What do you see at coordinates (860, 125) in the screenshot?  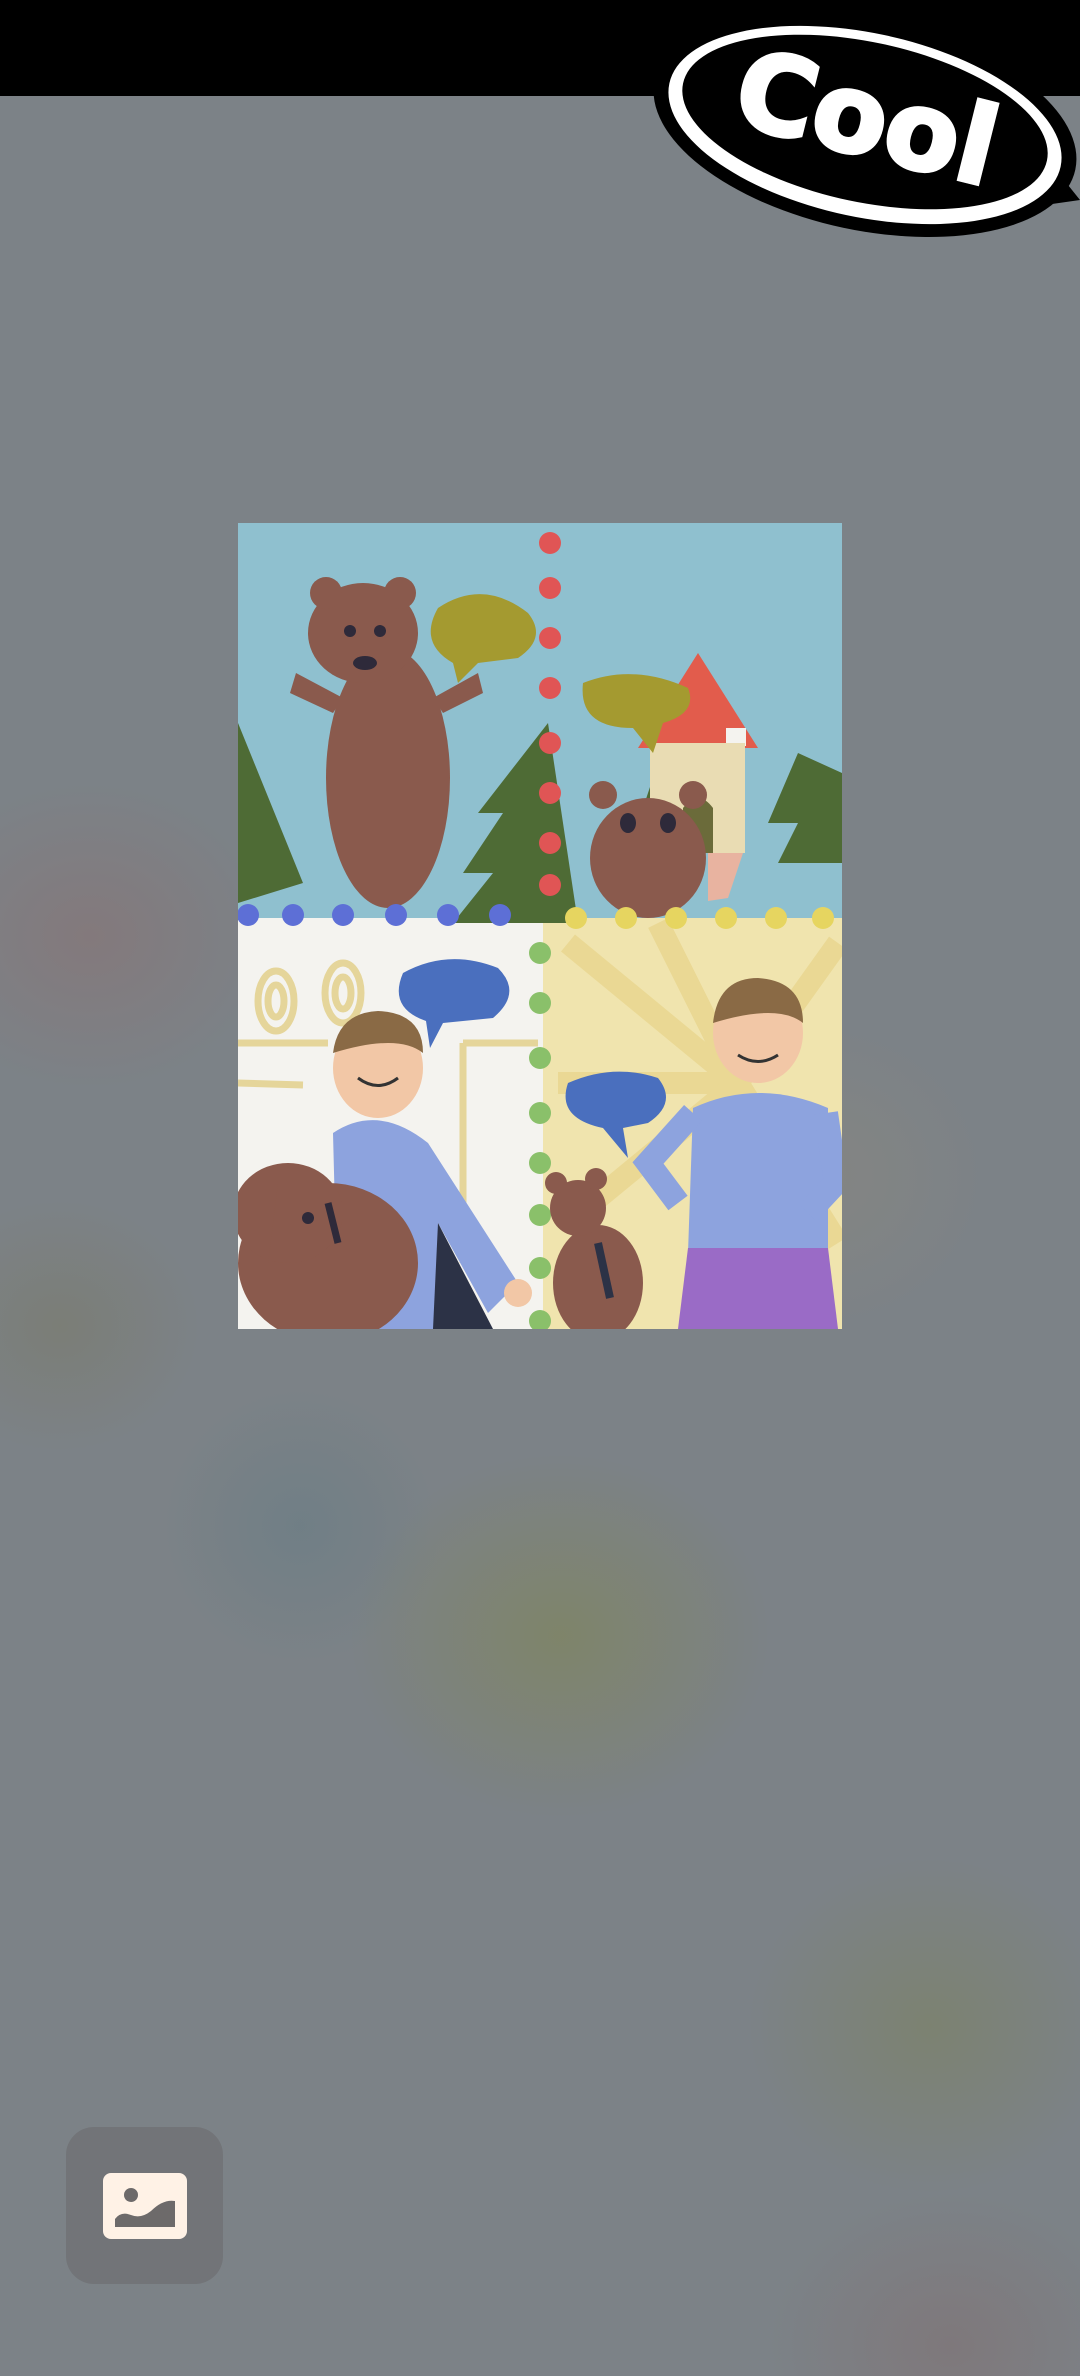 I see `cool-sticker: Cool` at bounding box center [860, 125].